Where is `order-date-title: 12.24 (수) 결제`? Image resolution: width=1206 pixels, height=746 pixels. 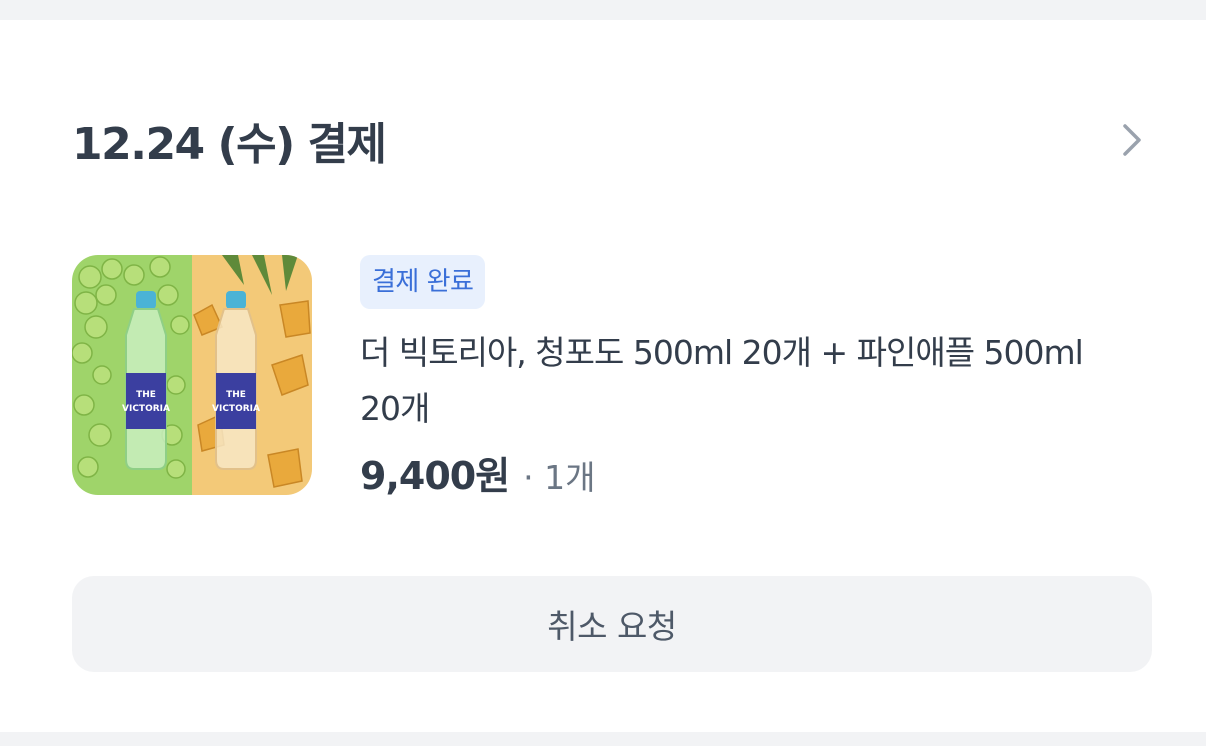
order-date-title: 12.24 (수) 결제 is located at coordinates (229, 144).